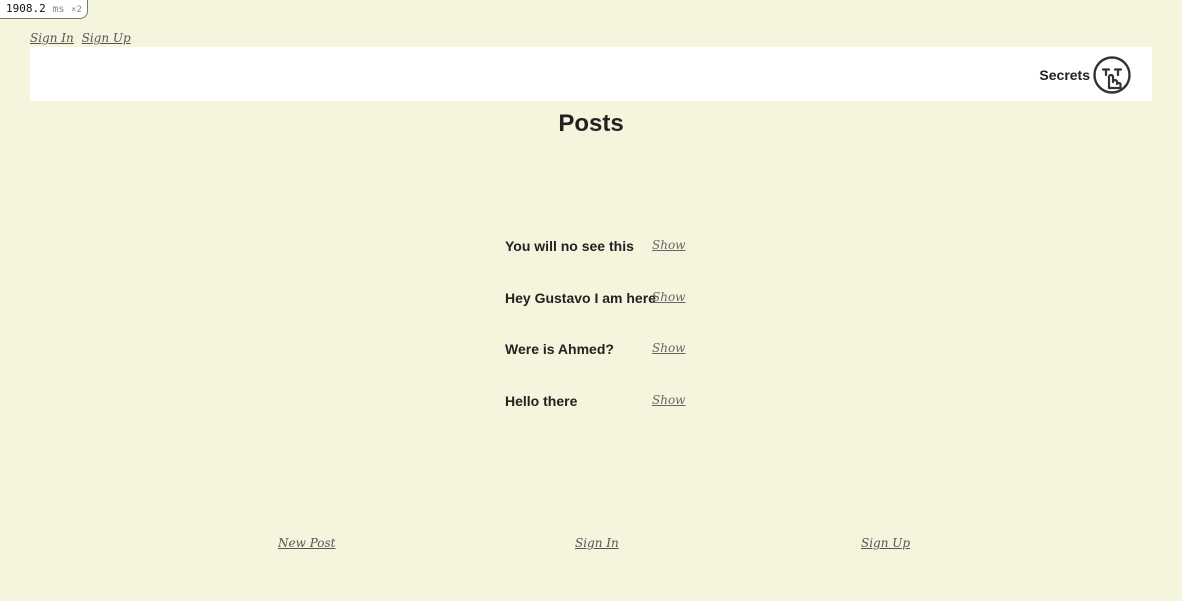  I want to click on brand-logo-link: Secrets, so click(1085, 75).